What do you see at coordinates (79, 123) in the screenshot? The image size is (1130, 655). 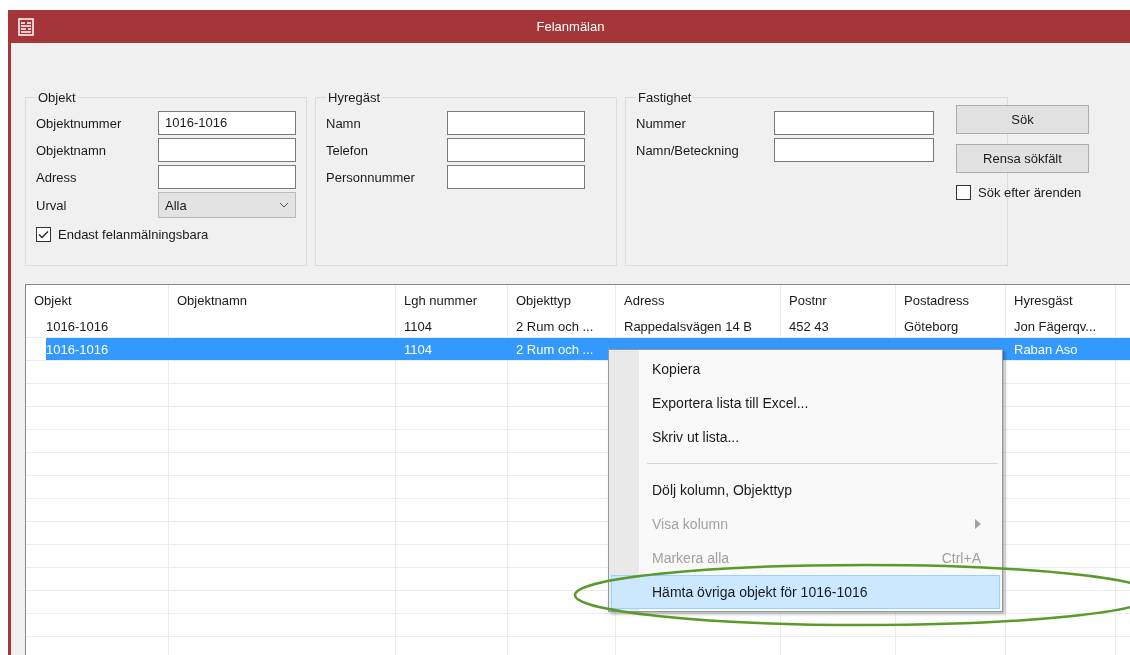 I see `field-label: Objektnummer` at bounding box center [79, 123].